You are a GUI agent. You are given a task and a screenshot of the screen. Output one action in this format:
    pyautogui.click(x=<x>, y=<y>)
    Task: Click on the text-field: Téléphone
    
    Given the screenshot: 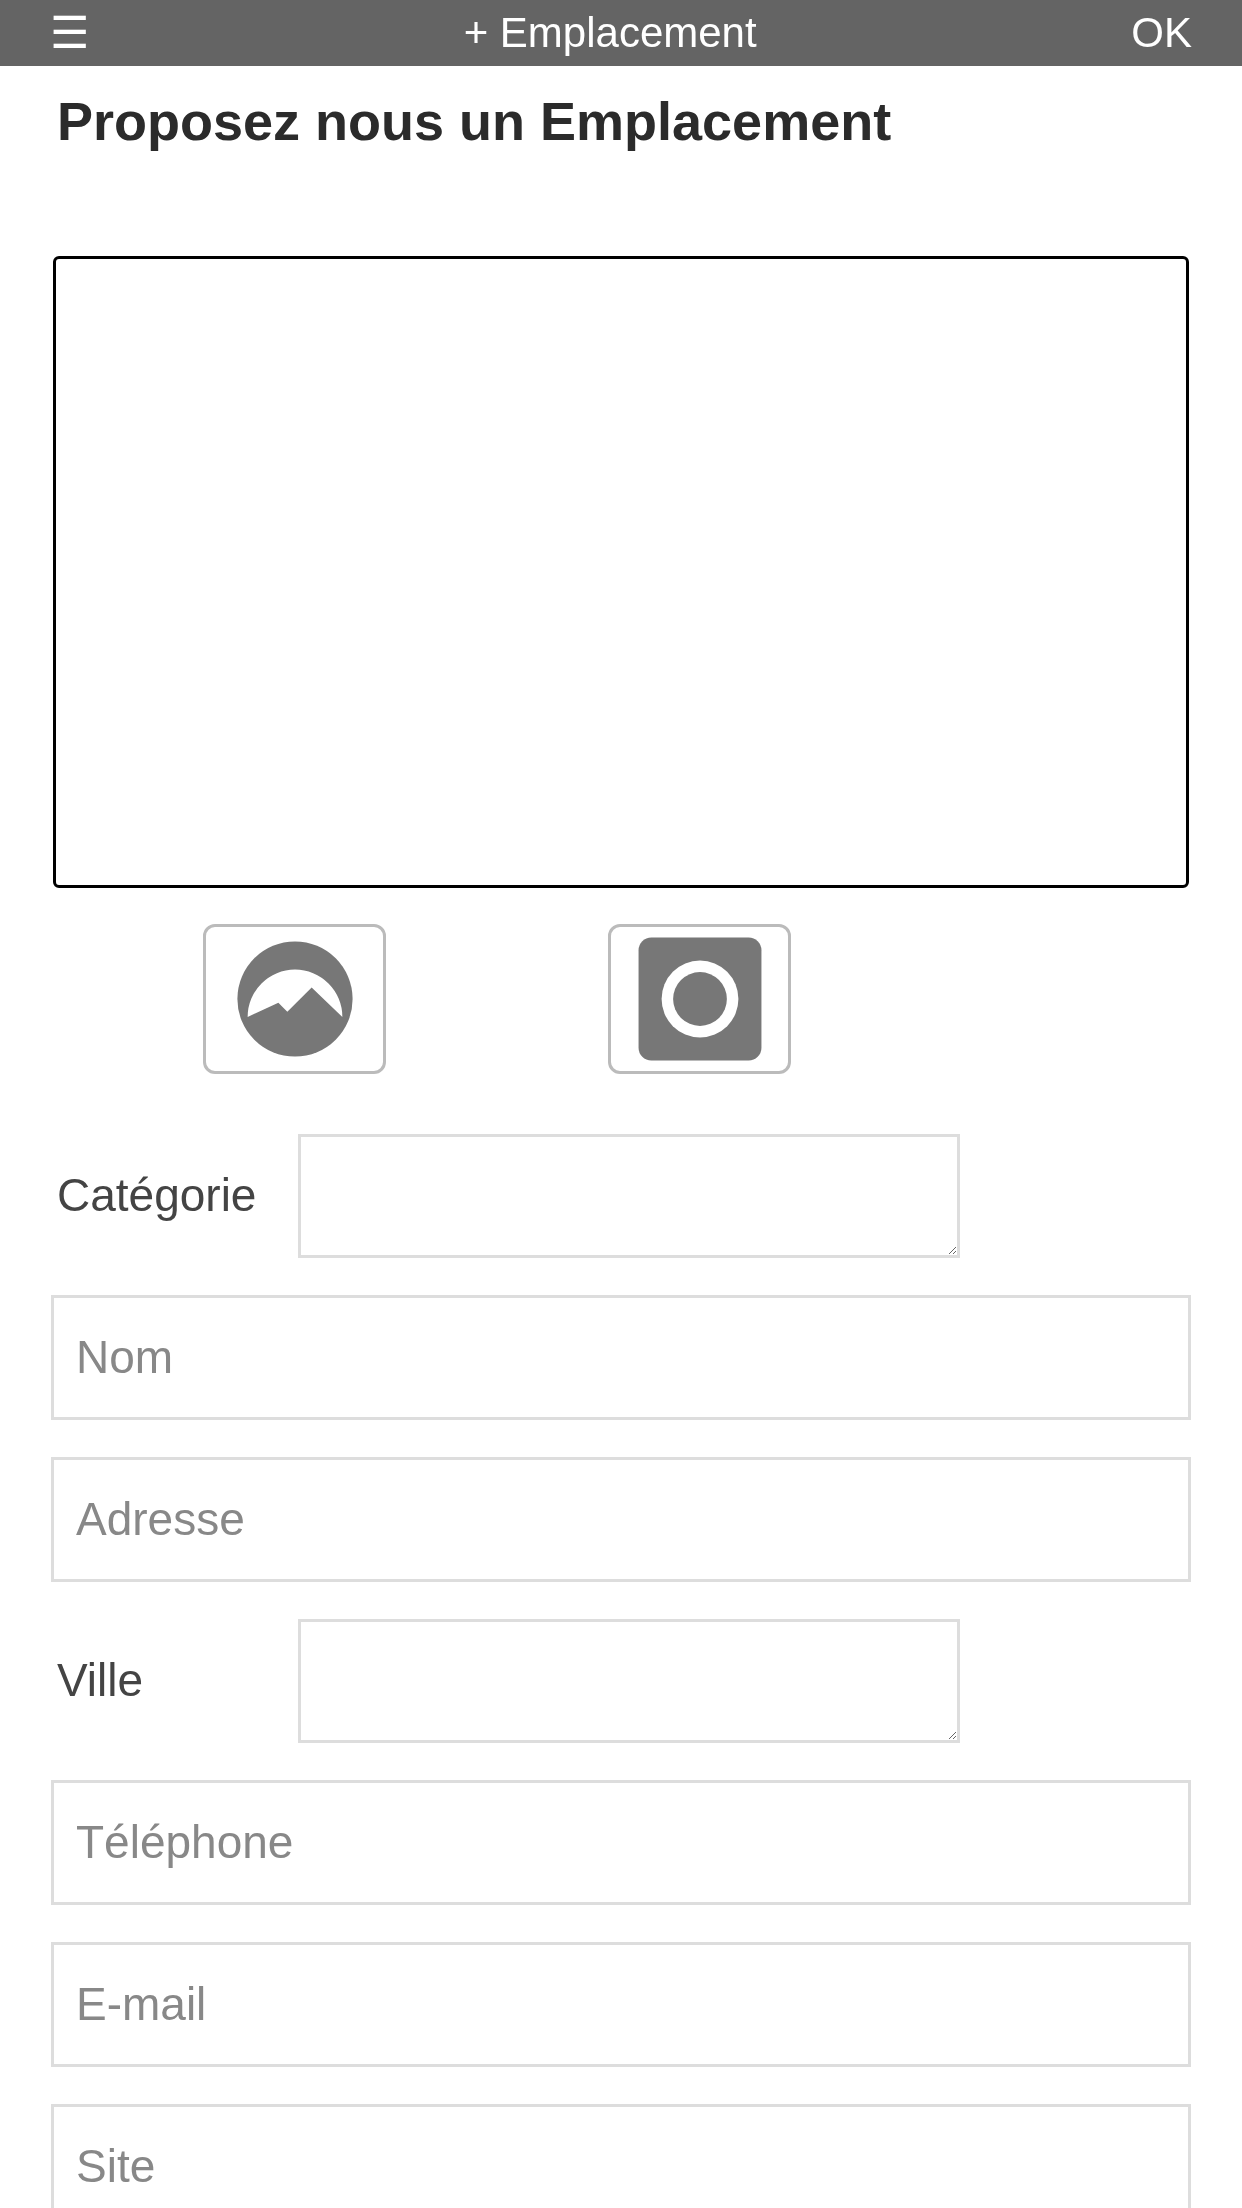 What is the action you would take?
    pyautogui.click(x=621, y=1842)
    